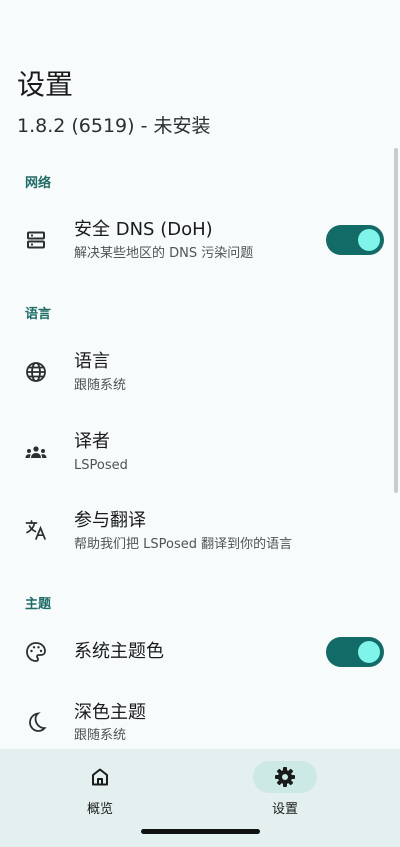 This screenshot has height=847, width=400. What do you see at coordinates (36, 652) in the screenshot?
I see `palette-icon` at bounding box center [36, 652].